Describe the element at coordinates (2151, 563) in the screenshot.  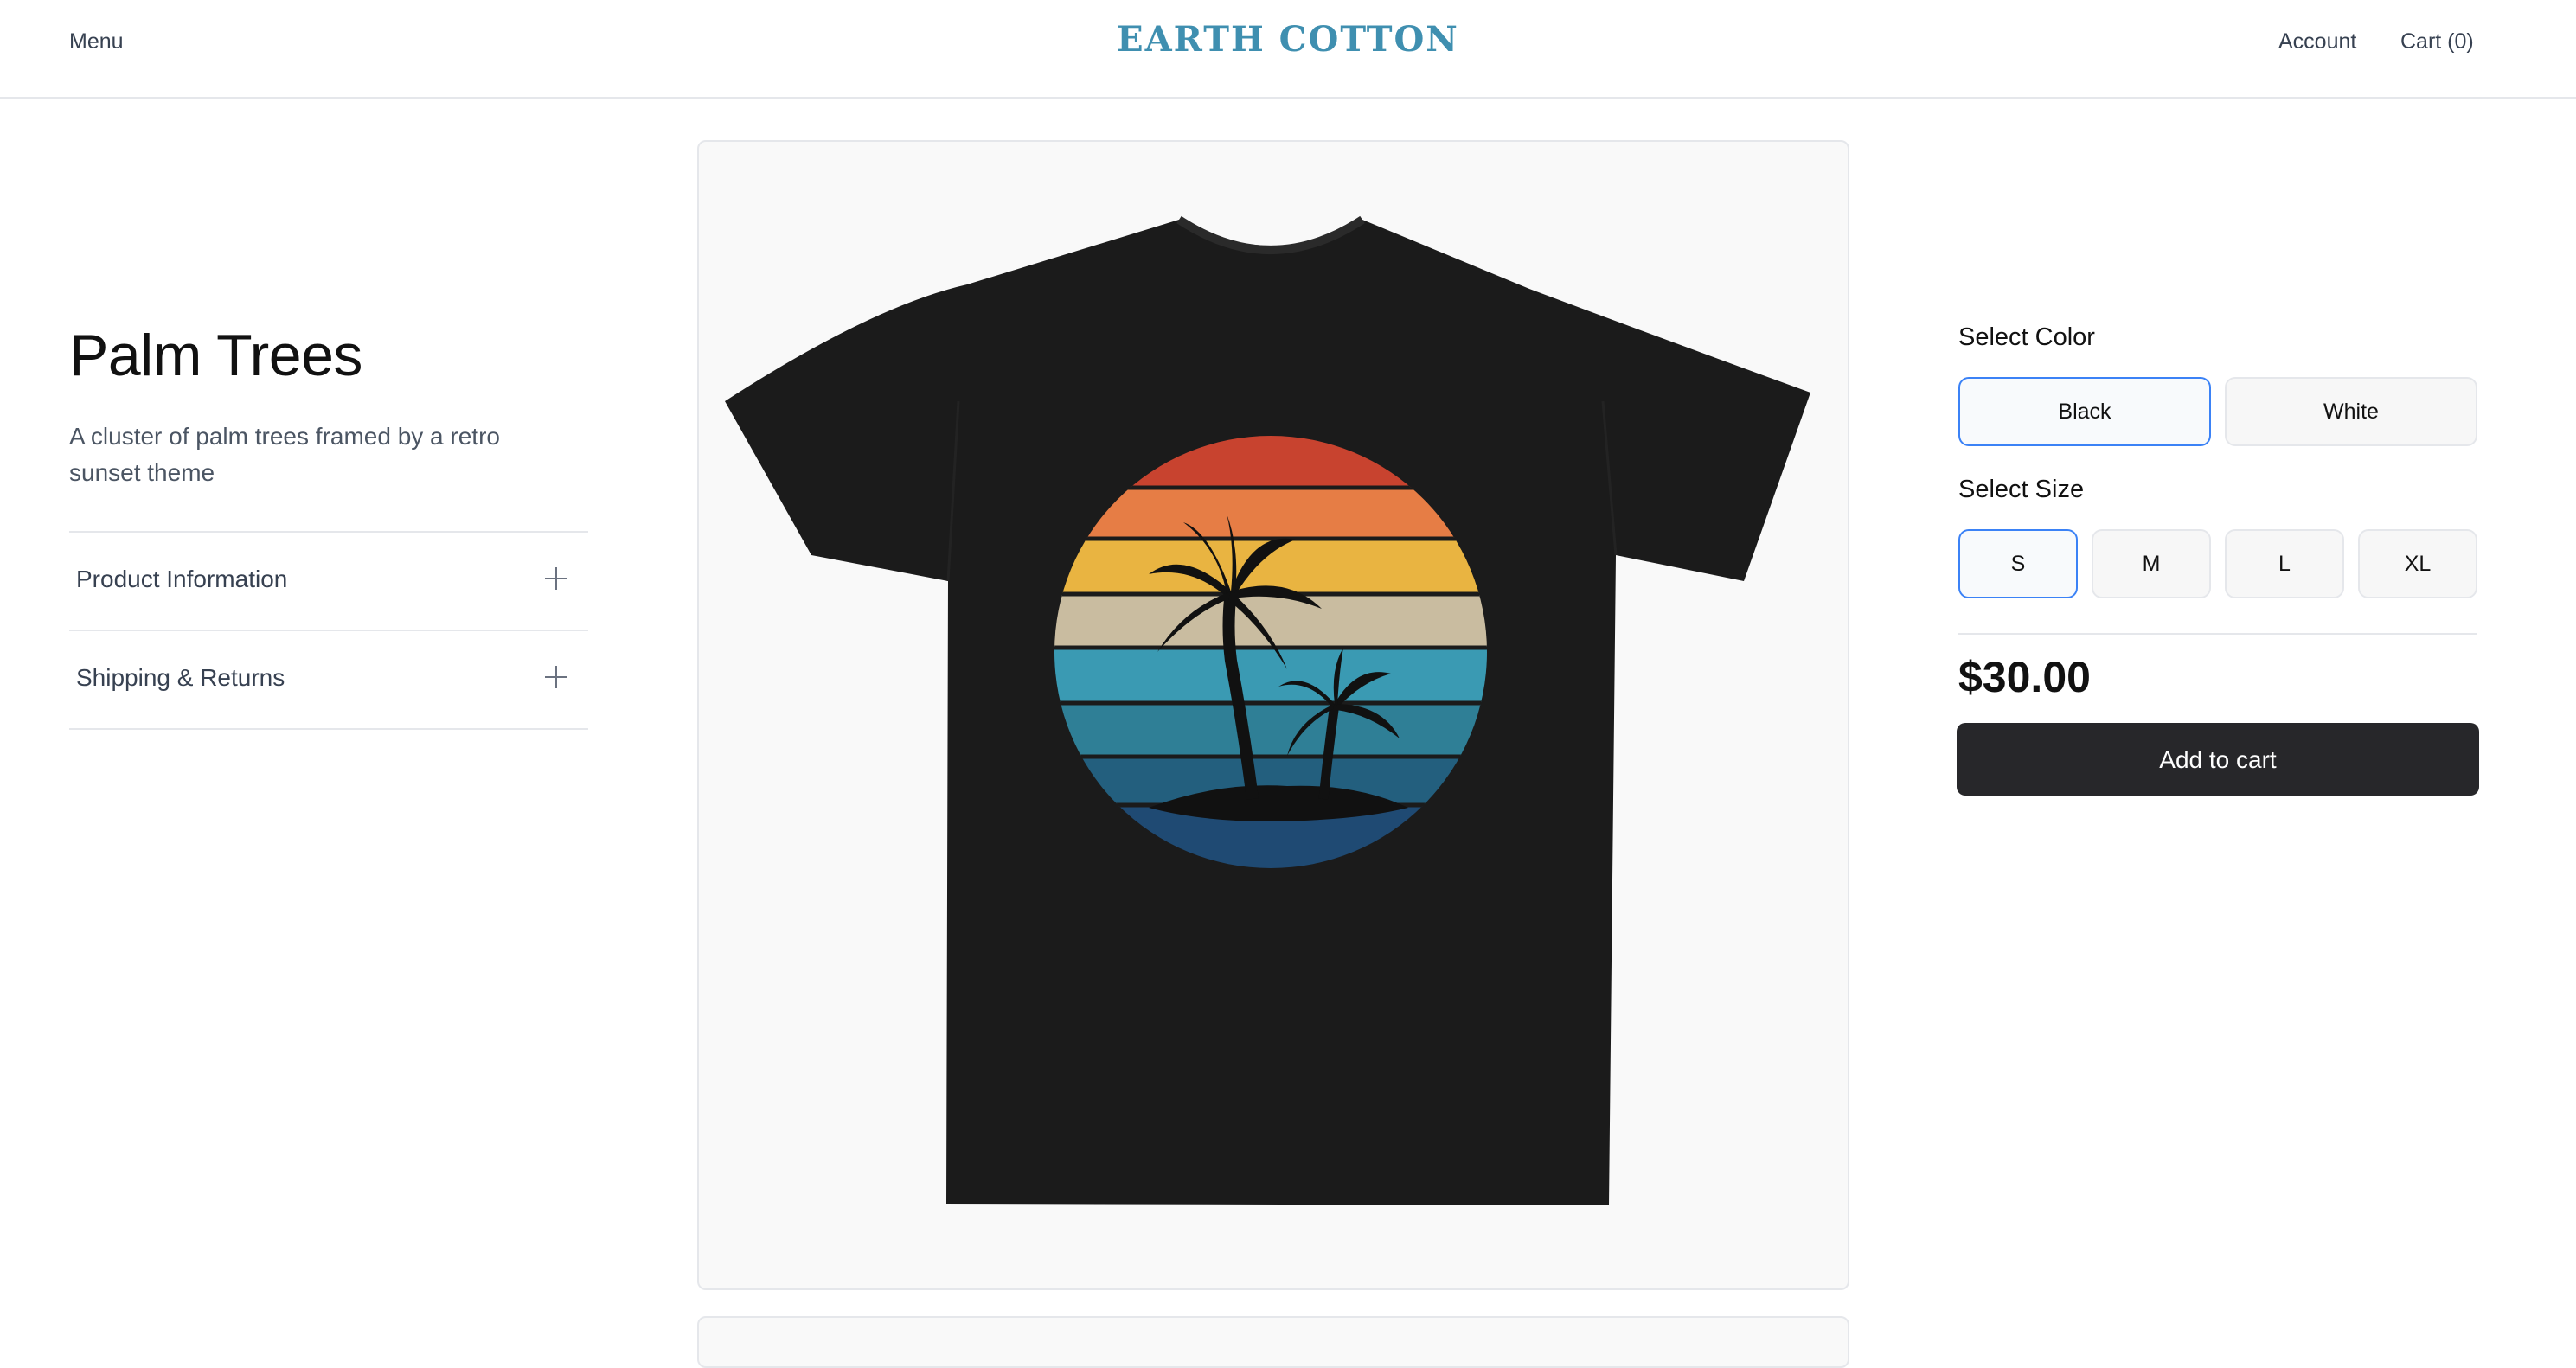
I see `size-option-m: M` at that location.